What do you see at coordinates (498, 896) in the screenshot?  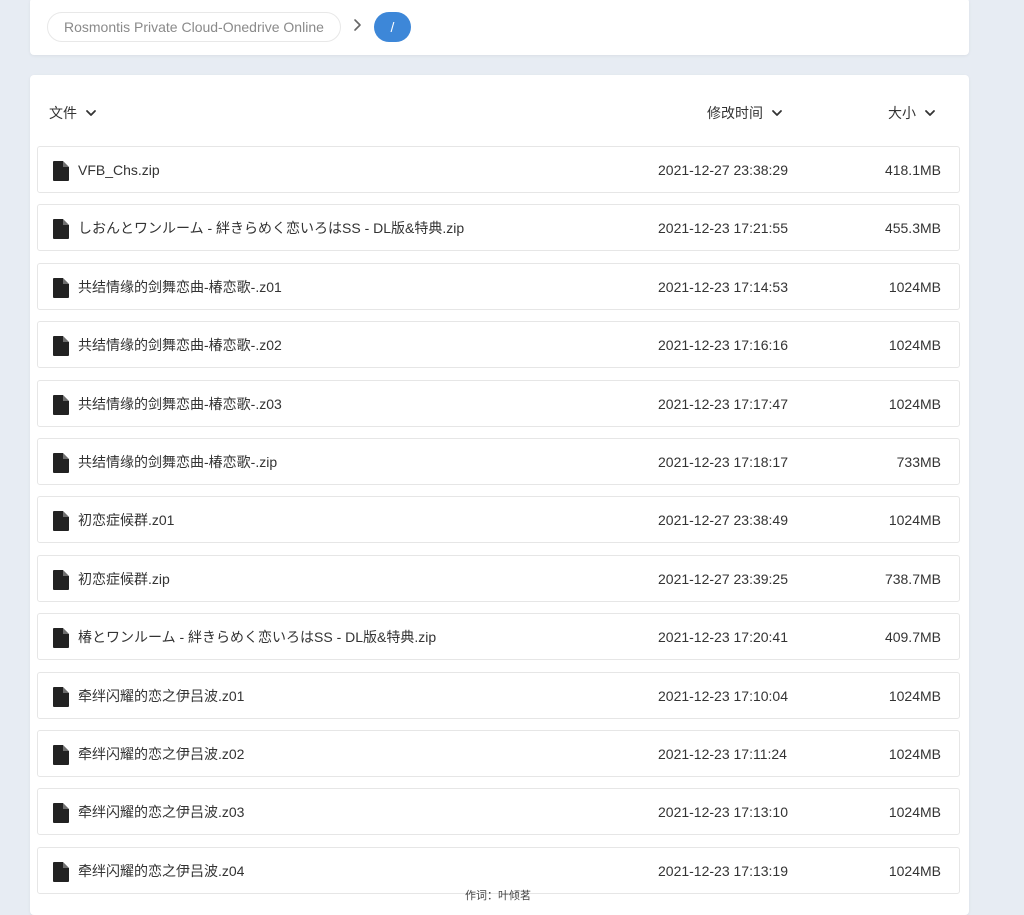 I see `lyric-overlay: 作词：叶倾茗` at bounding box center [498, 896].